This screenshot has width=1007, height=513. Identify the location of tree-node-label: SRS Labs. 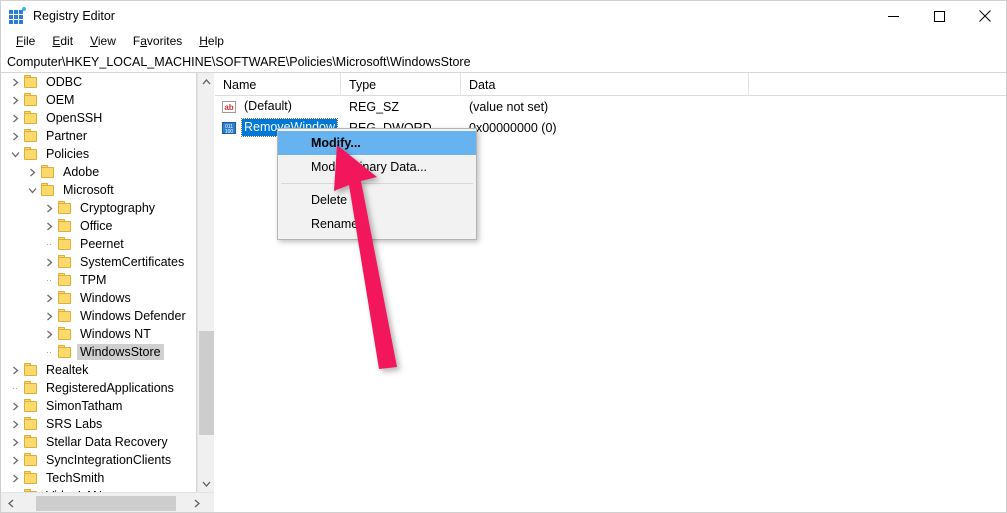
(74, 424).